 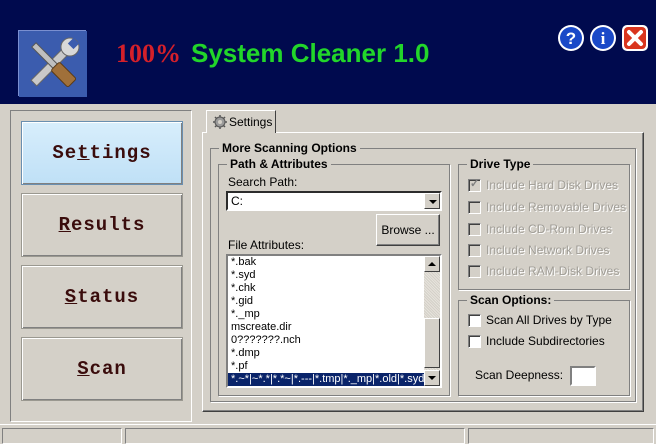 I want to click on info-button: i, so click(x=603, y=38).